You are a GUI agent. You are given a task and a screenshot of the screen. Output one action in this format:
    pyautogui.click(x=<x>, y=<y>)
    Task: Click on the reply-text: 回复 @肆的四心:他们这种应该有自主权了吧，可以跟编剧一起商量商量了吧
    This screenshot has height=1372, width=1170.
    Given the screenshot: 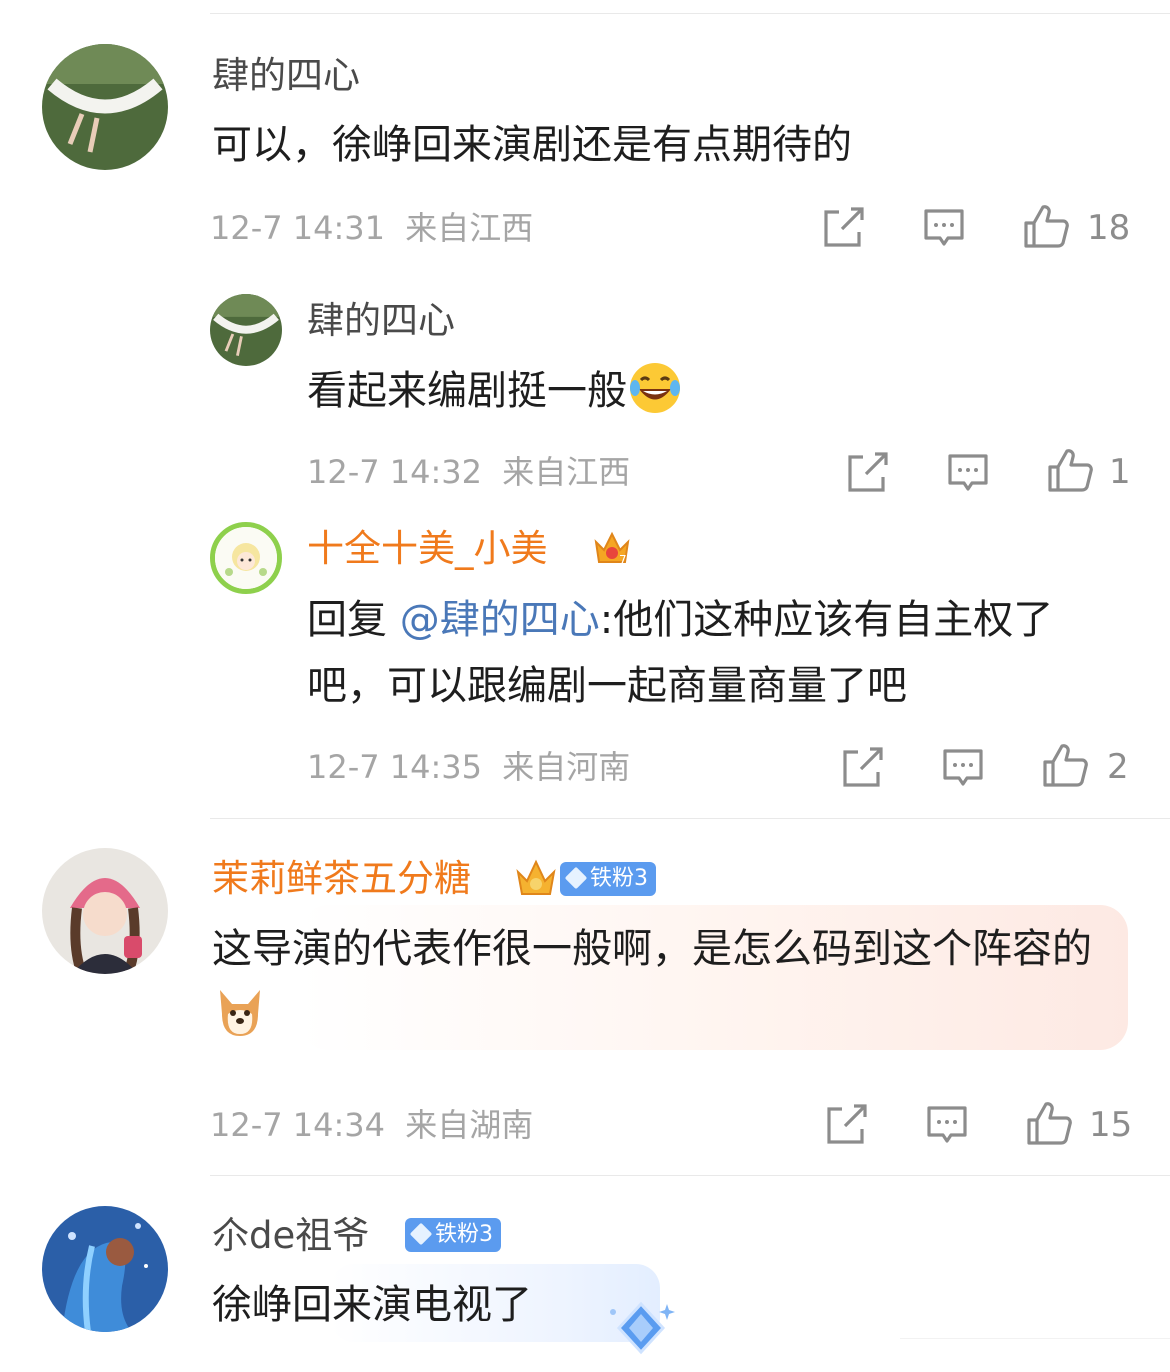 What is the action you would take?
    pyautogui.click(x=707, y=653)
    